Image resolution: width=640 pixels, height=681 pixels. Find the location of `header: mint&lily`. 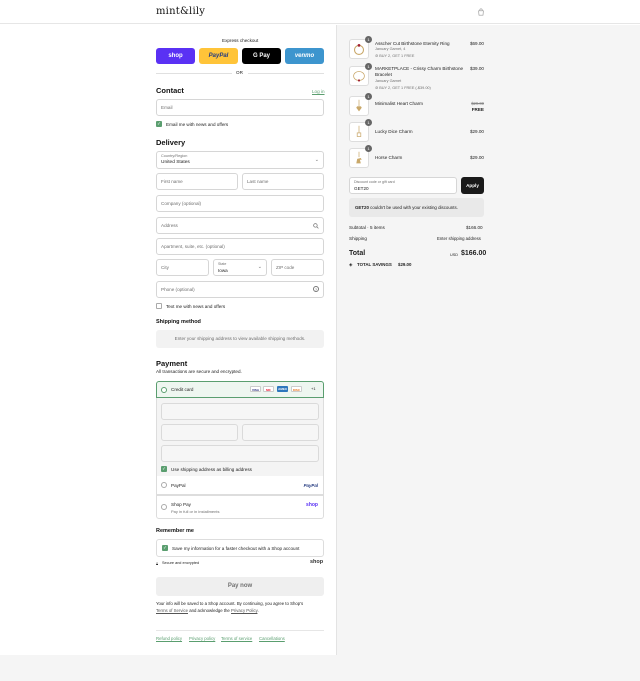

header: mint&lily is located at coordinates (320, 12).